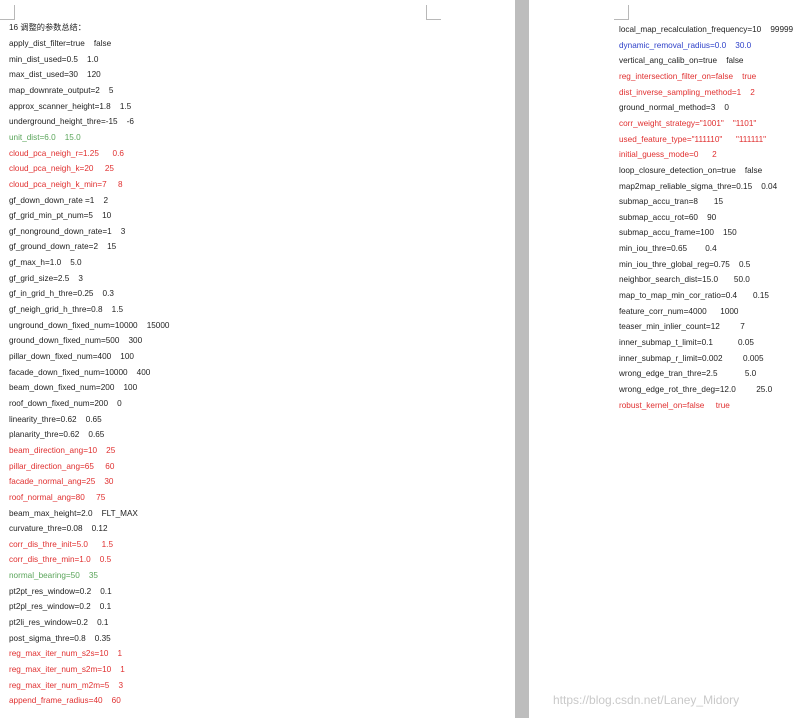  Describe the element at coordinates (60, 638) in the screenshot. I see `parameter-line: post_sigma_thre=0.8 0.35` at that location.